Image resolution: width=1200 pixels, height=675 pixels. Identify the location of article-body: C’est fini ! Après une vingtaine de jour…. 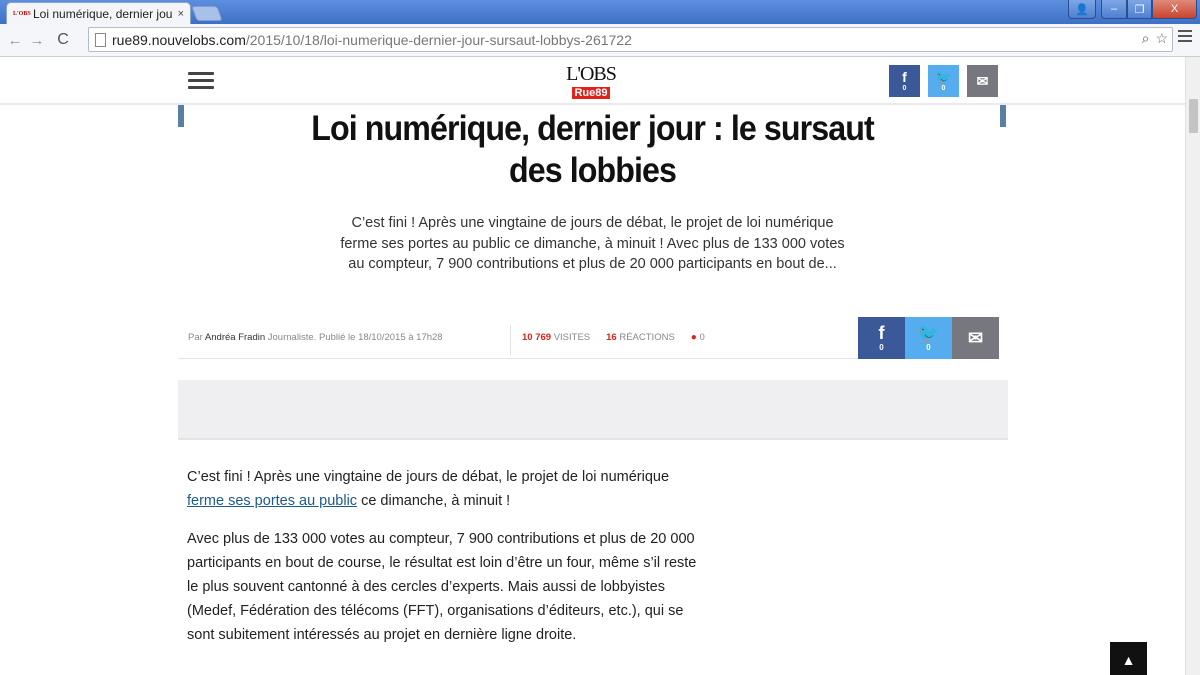
(447, 563).